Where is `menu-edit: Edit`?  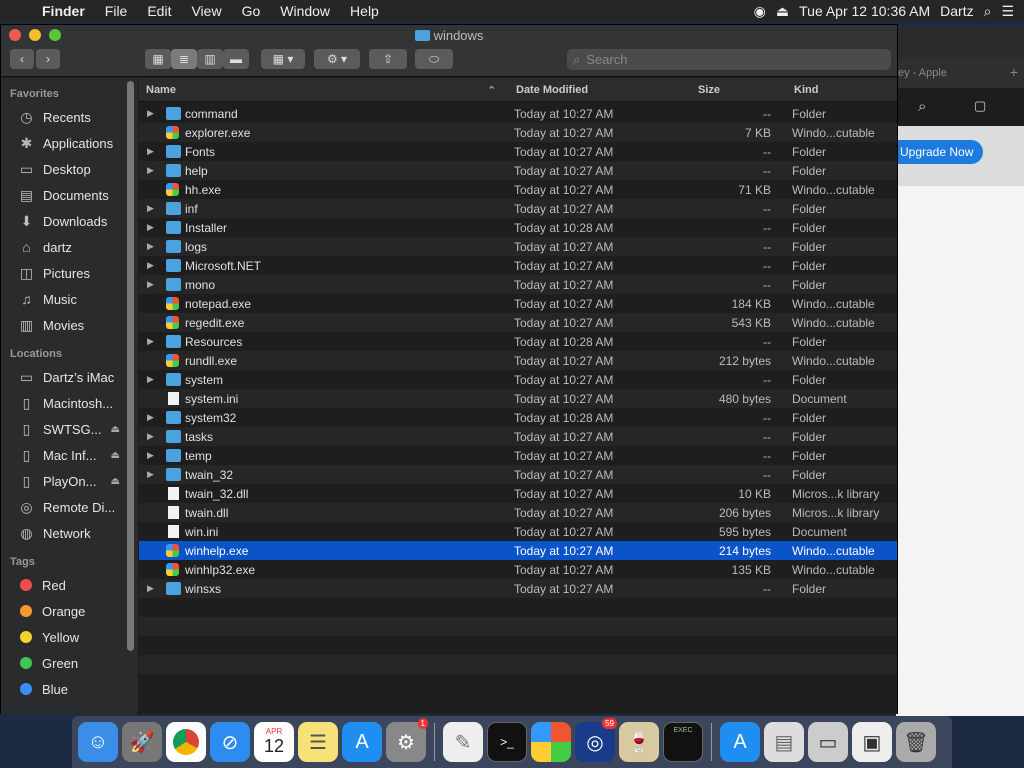 menu-edit: Edit is located at coordinates (159, 11).